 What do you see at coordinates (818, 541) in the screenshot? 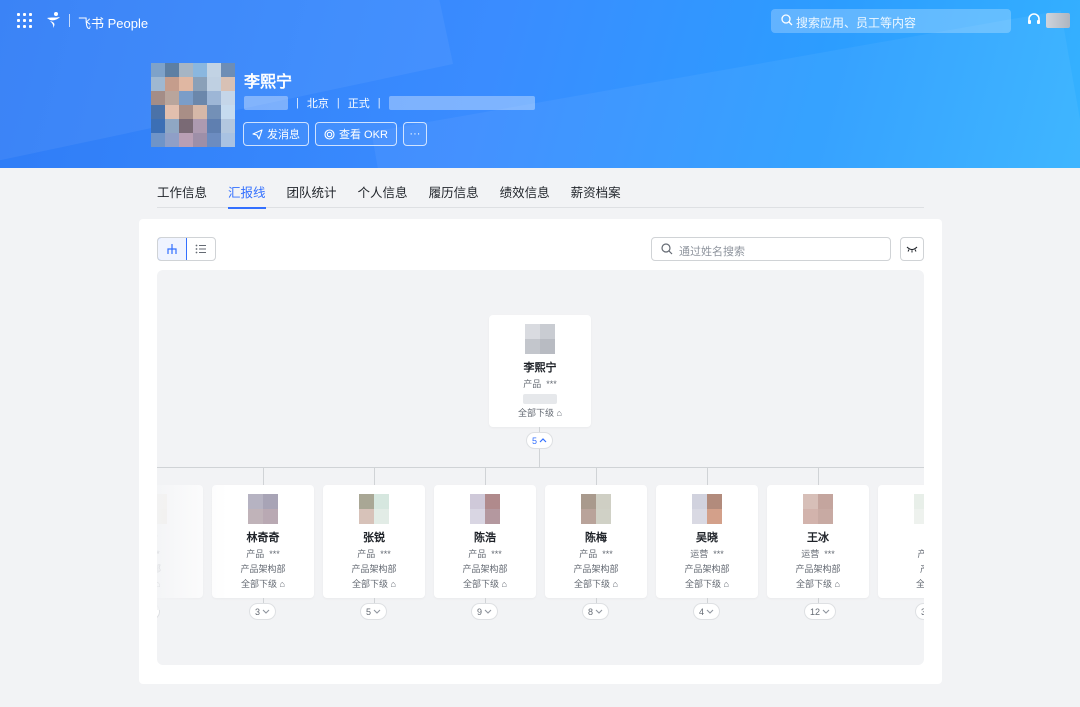
I see `child-person-card: 王冰 运营 *** 产品架构部 全部下级 ⌂` at bounding box center [818, 541].